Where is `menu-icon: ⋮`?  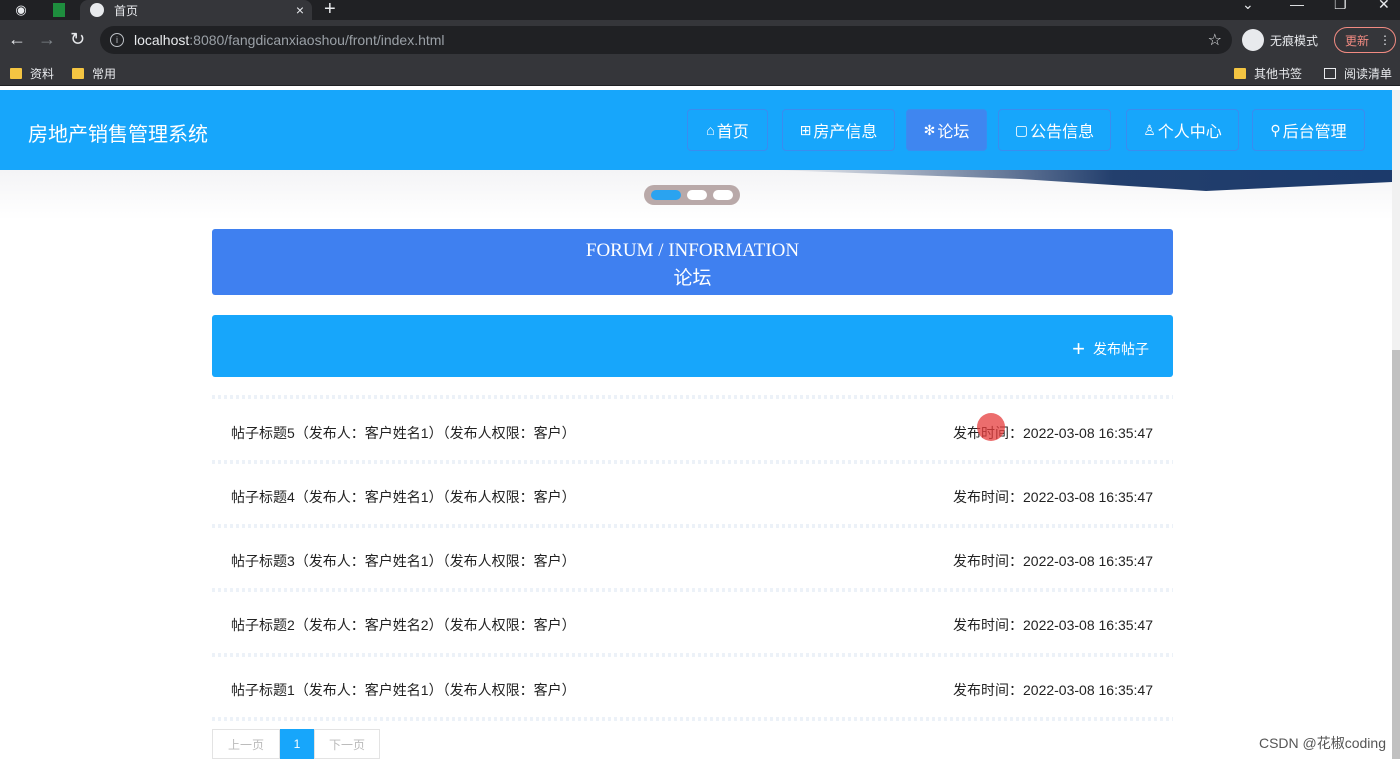 menu-icon: ⋮ is located at coordinates (1385, 40).